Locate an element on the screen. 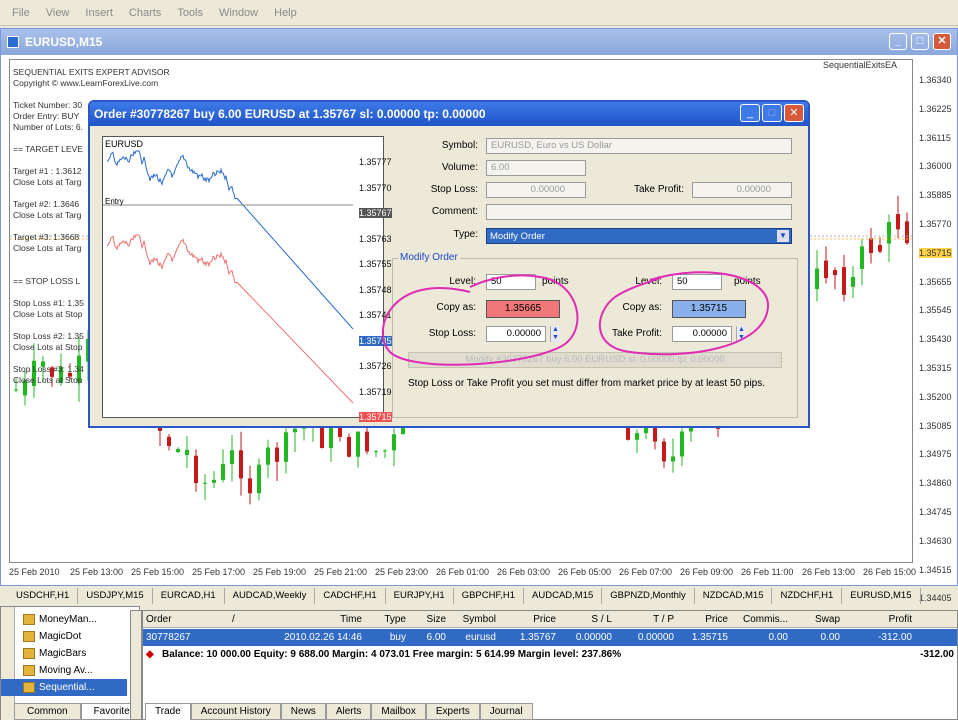  tick-line is located at coordinates (230, 240).